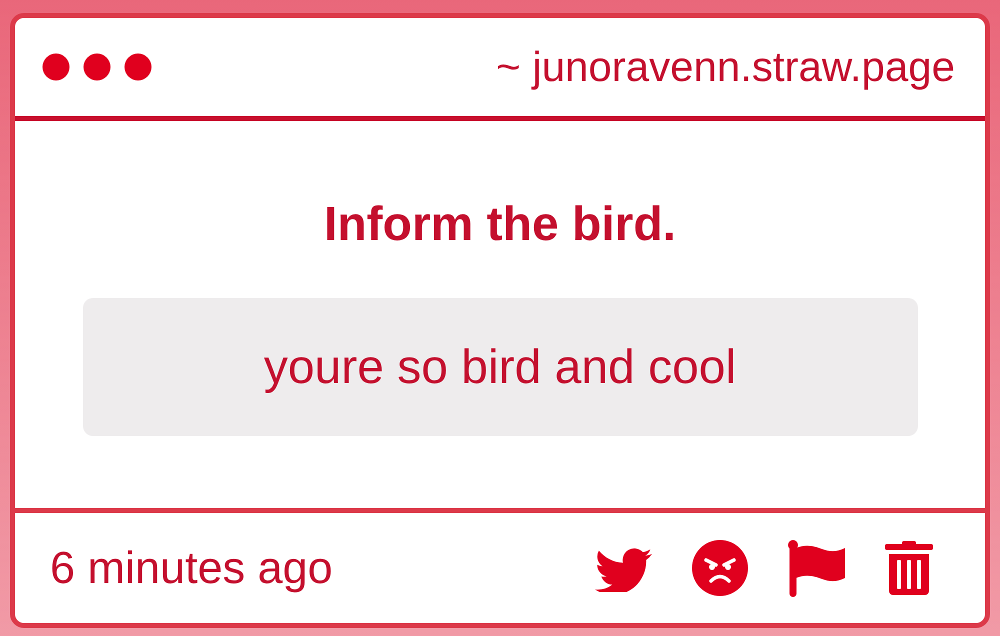 The height and width of the screenshot is (636, 1000). I want to click on question-title: Inform the bird., so click(500, 225).